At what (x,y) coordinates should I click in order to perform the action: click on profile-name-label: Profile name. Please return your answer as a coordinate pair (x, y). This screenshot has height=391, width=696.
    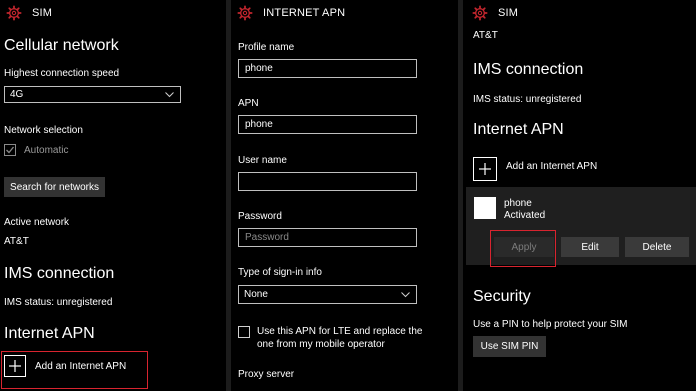
    Looking at the image, I should click on (266, 47).